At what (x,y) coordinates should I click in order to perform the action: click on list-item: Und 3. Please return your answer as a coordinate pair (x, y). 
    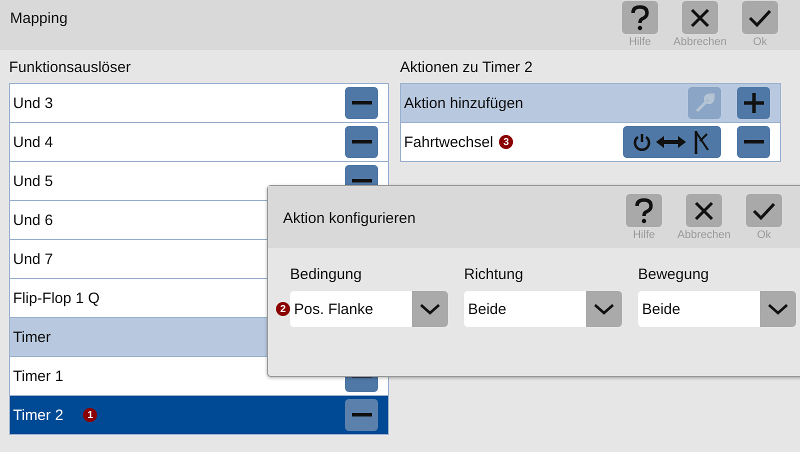
    Looking at the image, I should click on (199, 103).